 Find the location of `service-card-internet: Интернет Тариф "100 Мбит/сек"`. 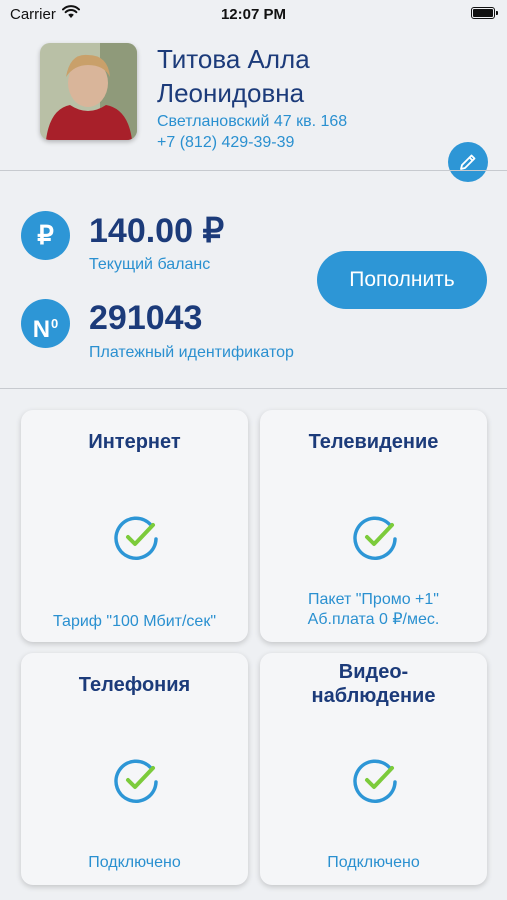

service-card-internet: Интернет Тариф "100 Мбит/сек" is located at coordinates (134, 526).